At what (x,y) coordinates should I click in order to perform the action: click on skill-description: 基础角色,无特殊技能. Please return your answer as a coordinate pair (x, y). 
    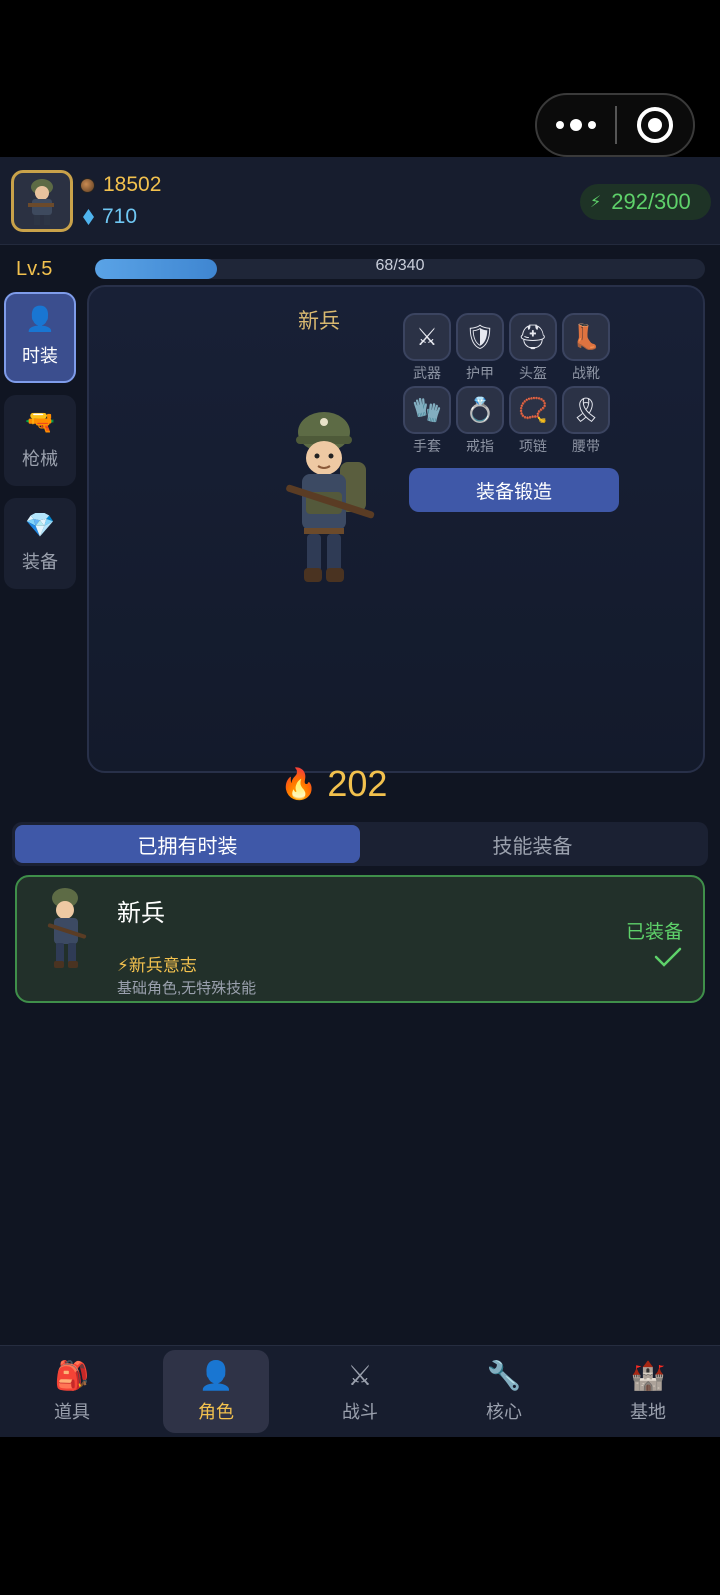
    Looking at the image, I should click on (187, 988).